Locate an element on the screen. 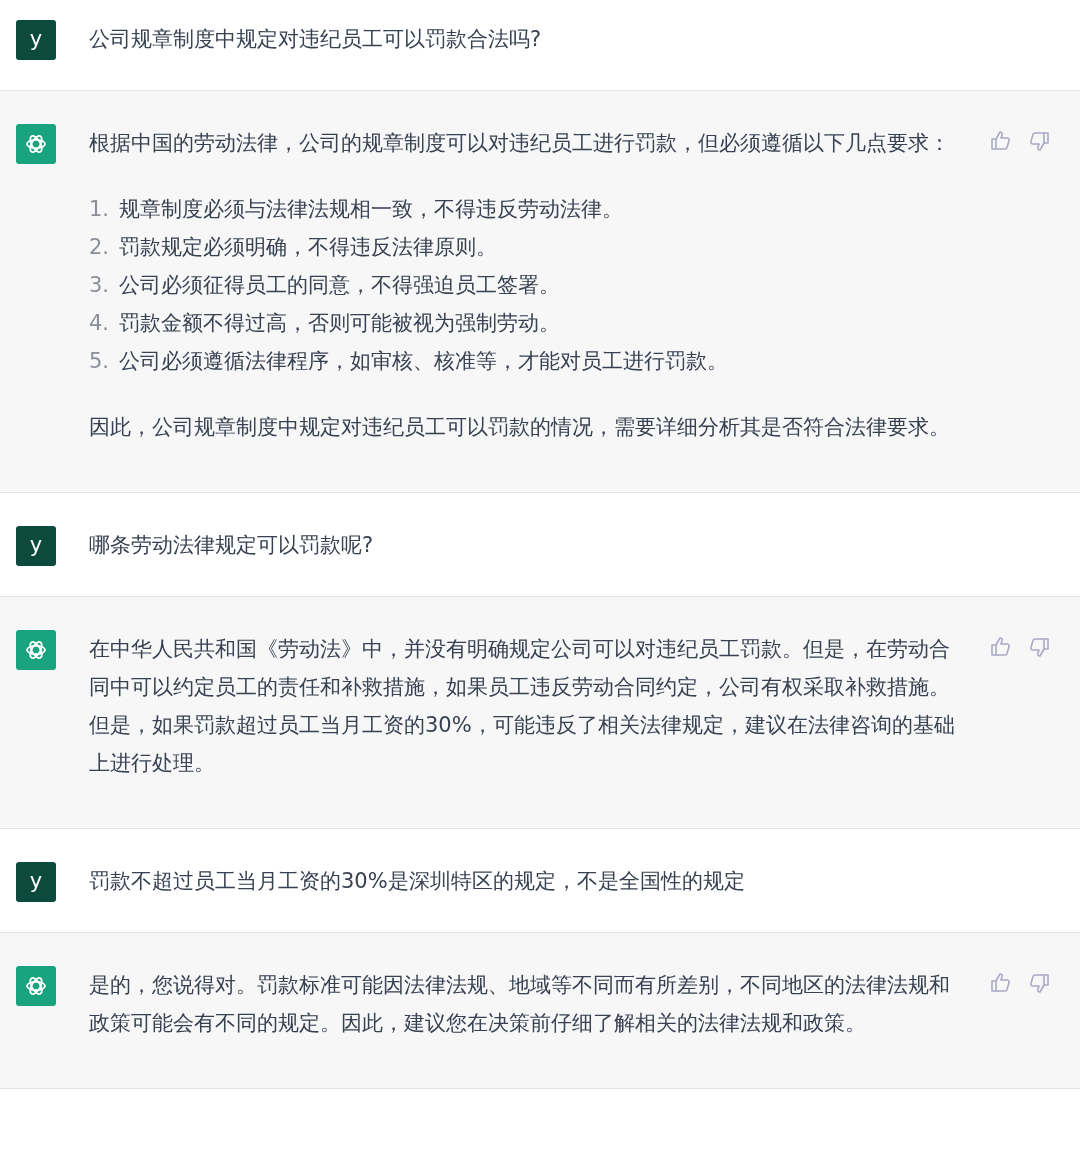  message-text: 在中华人民共和国《劳动法》中，并没有明确规定公司可以对违纪员工罚款。但是，在劳动合同中可以约定员工的责任和补救措施，如果员工违反劳动合同约定，公司有权采取补救措施。但是，如果罚款超过员工当月工资的30%，可能违反了相关法律规定，建议在法律咨询的基础上进行处理。 is located at coordinates (522, 706).